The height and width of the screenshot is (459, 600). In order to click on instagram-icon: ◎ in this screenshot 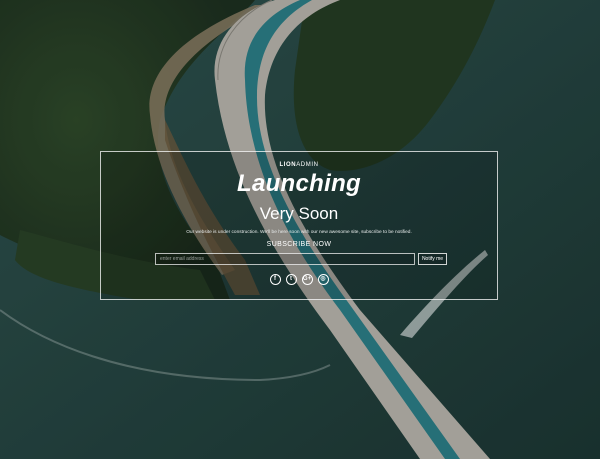, I will do `click(323, 279)`.